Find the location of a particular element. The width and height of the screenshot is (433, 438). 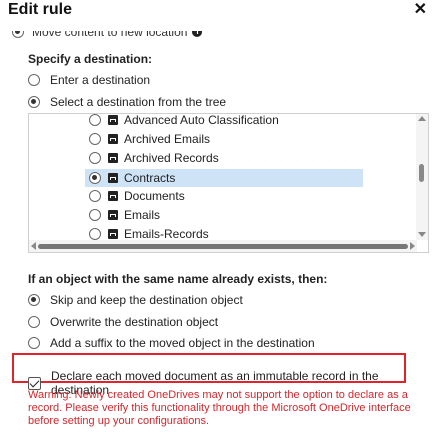

conflict-overwrite-label: Overwrite the destination object is located at coordinates (134, 322).